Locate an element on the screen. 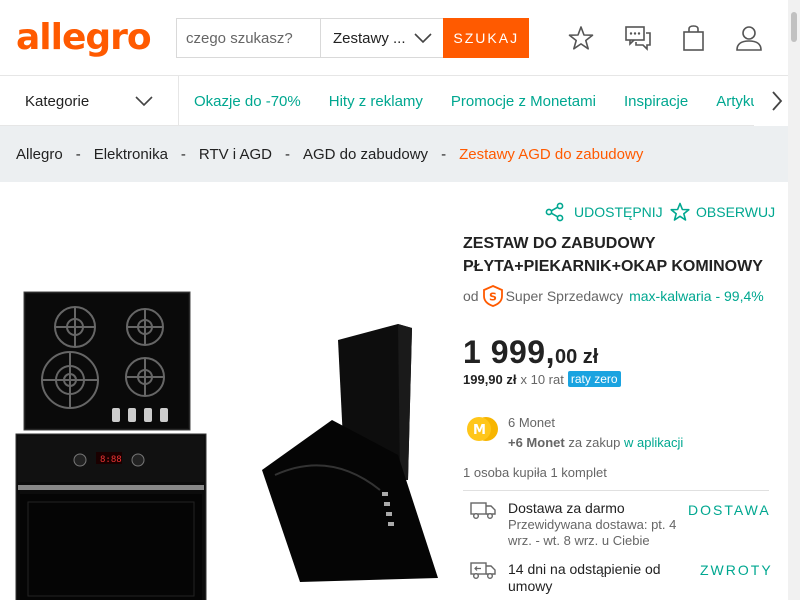  user-icon is located at coordinates (749, 38).